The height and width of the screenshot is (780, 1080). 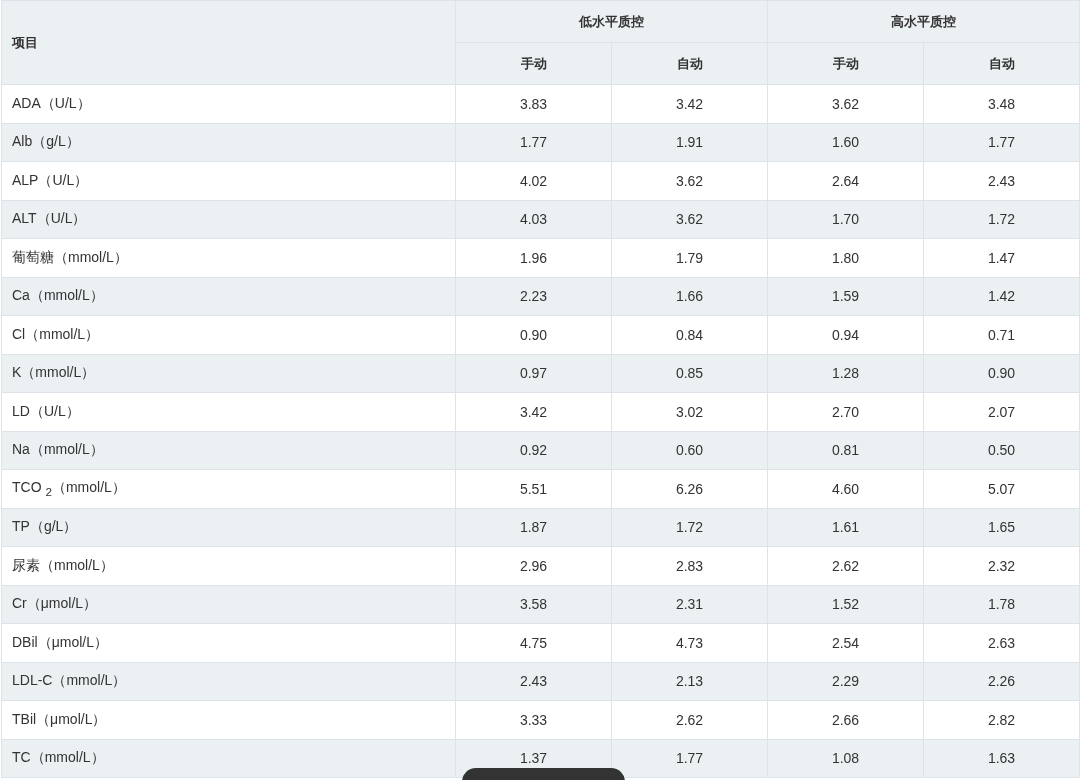 I want to click on table-cell: 1.52, so click(x=845, y=604).